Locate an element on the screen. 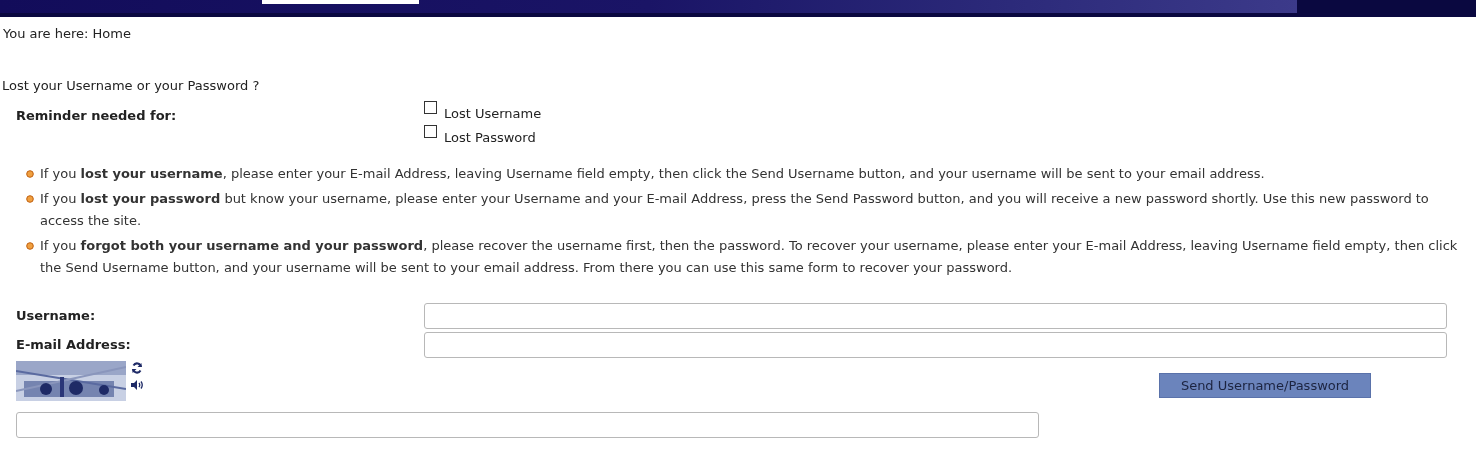 The width and height of the screenshot is (1476, 450). field-label: Username: is located at coordinates (56, 316).